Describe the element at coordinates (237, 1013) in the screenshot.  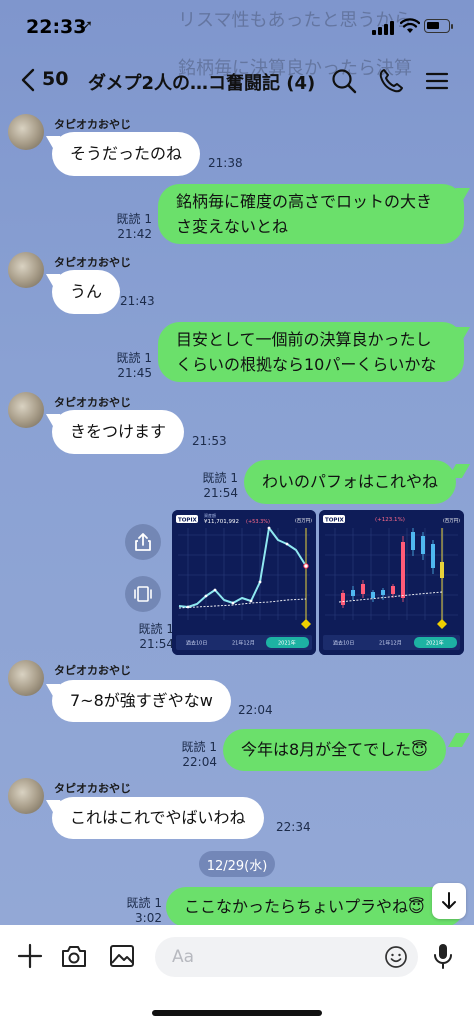
I see `home-indicator` at that location.